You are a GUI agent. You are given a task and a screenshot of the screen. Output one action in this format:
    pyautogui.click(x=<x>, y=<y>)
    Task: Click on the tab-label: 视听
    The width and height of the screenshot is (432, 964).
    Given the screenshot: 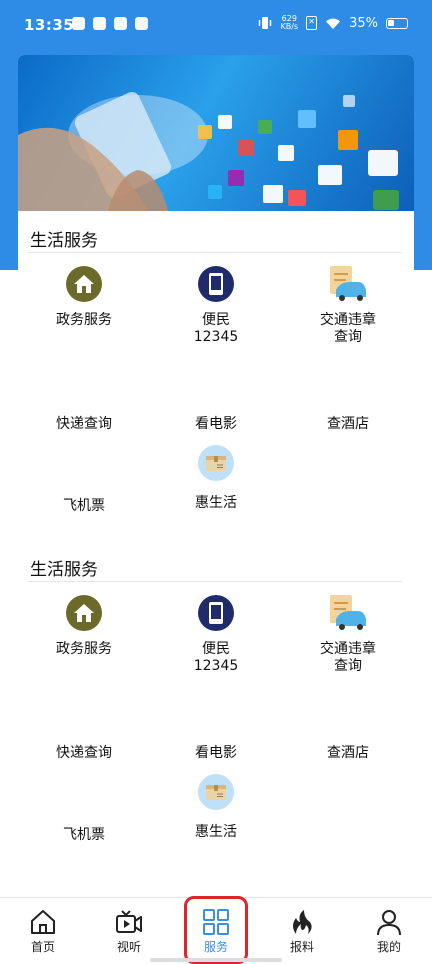 What is the action you would take?
    pyautogui.click(x=128, y=947)
    